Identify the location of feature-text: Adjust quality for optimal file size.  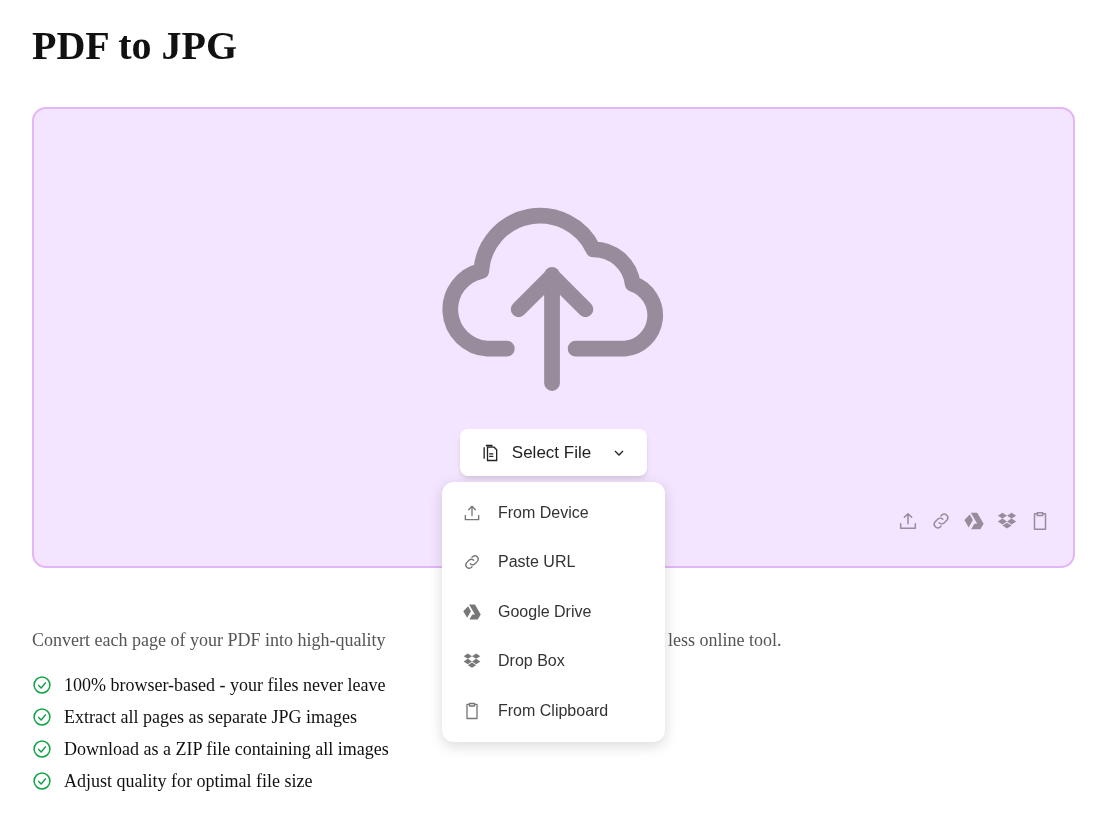
(188, 781).